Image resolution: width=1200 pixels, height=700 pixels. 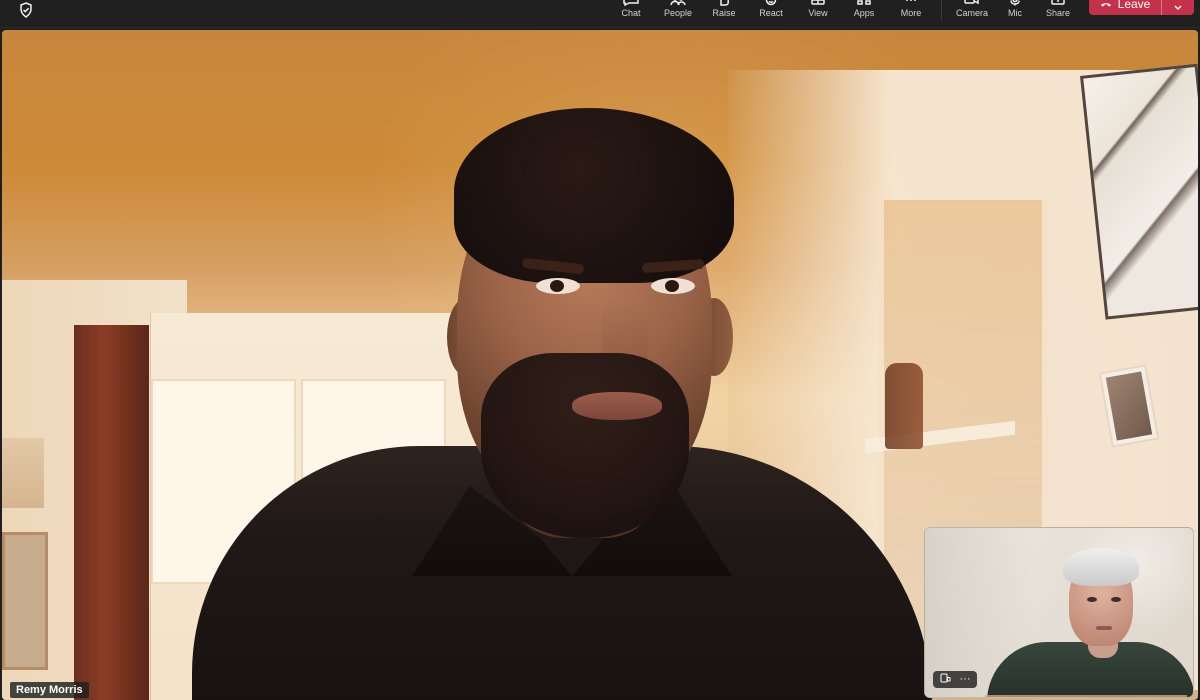 I want to click on toolbar-raise-label: Raise, so click(x=724, y=13).